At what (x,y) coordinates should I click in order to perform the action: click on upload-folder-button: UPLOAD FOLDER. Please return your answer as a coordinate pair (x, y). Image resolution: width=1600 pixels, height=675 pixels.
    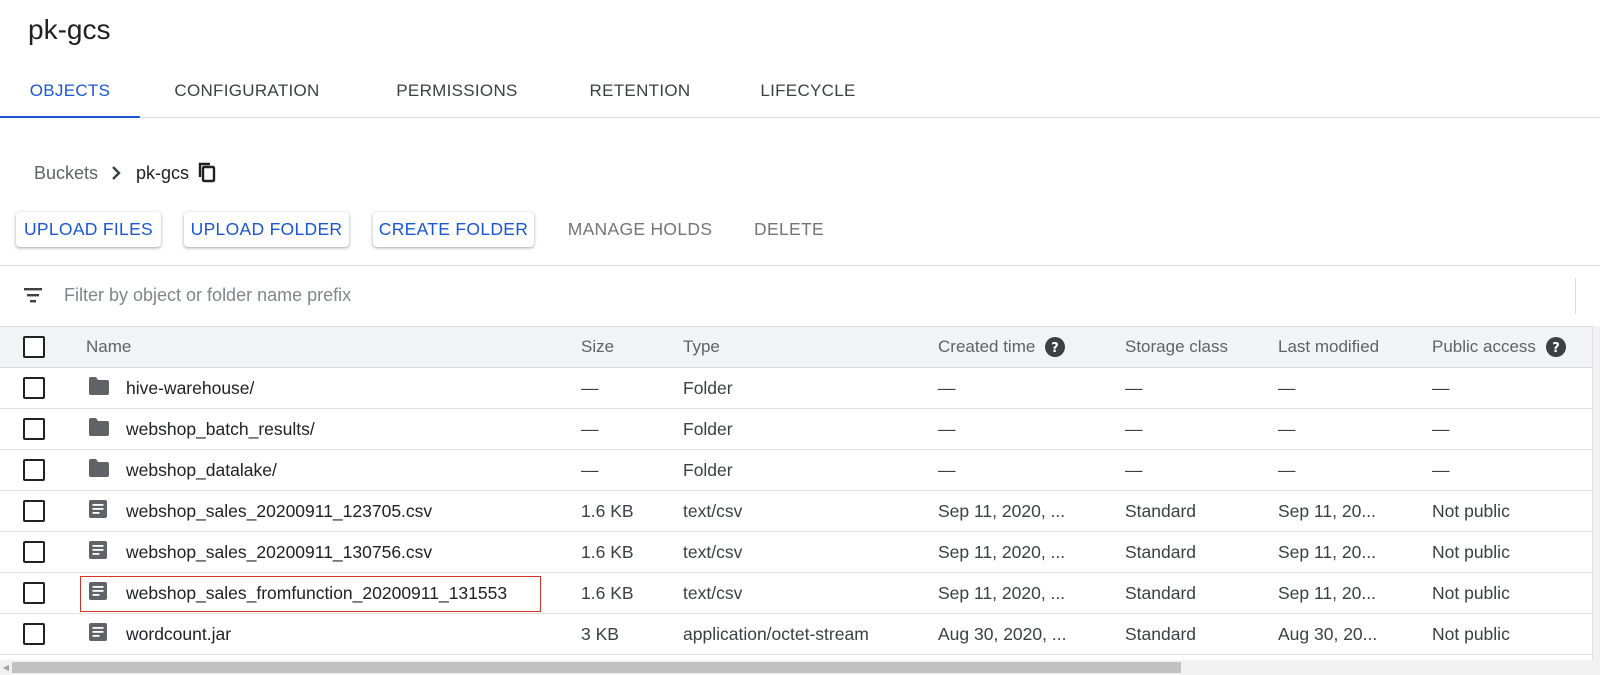
    Looking at the image, I should click on (266, 229).